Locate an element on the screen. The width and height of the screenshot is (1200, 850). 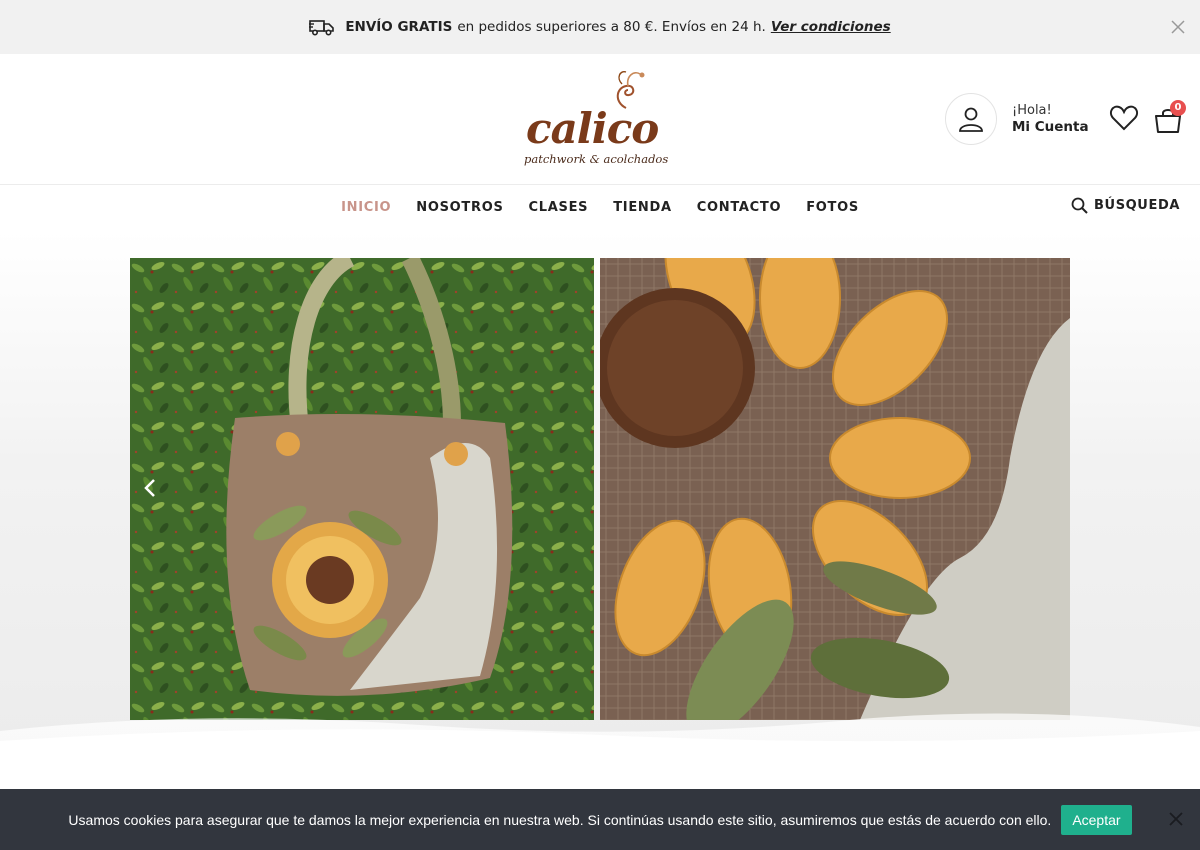
search-button: BÚSQUEDA is located at coordinates (1125, 205).